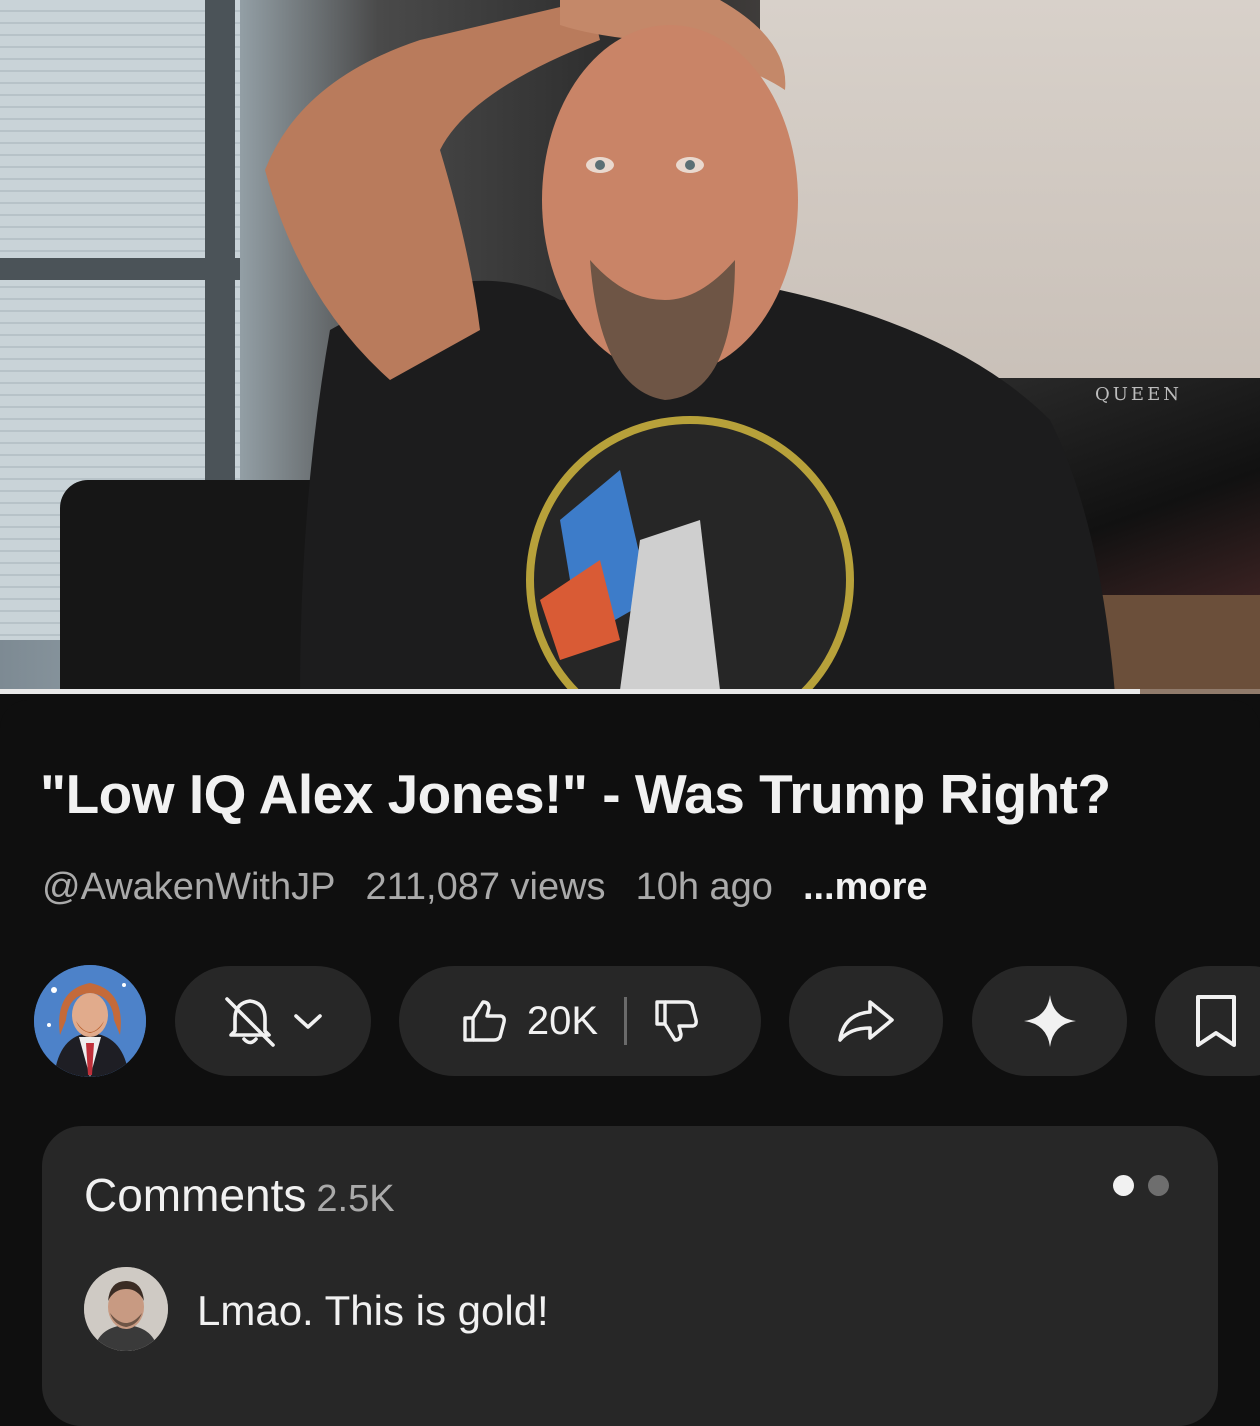 This screenshot has width=1260, height=1426. I want to click on video-meta: @AwakenWithJP 211,087 views 10h ago ...more, so click(485, 887).